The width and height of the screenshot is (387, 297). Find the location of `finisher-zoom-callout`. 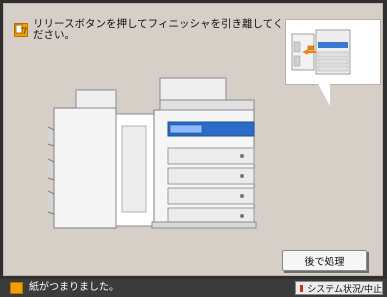

finisher-zoom-callout is located at coordinates (333, 52).